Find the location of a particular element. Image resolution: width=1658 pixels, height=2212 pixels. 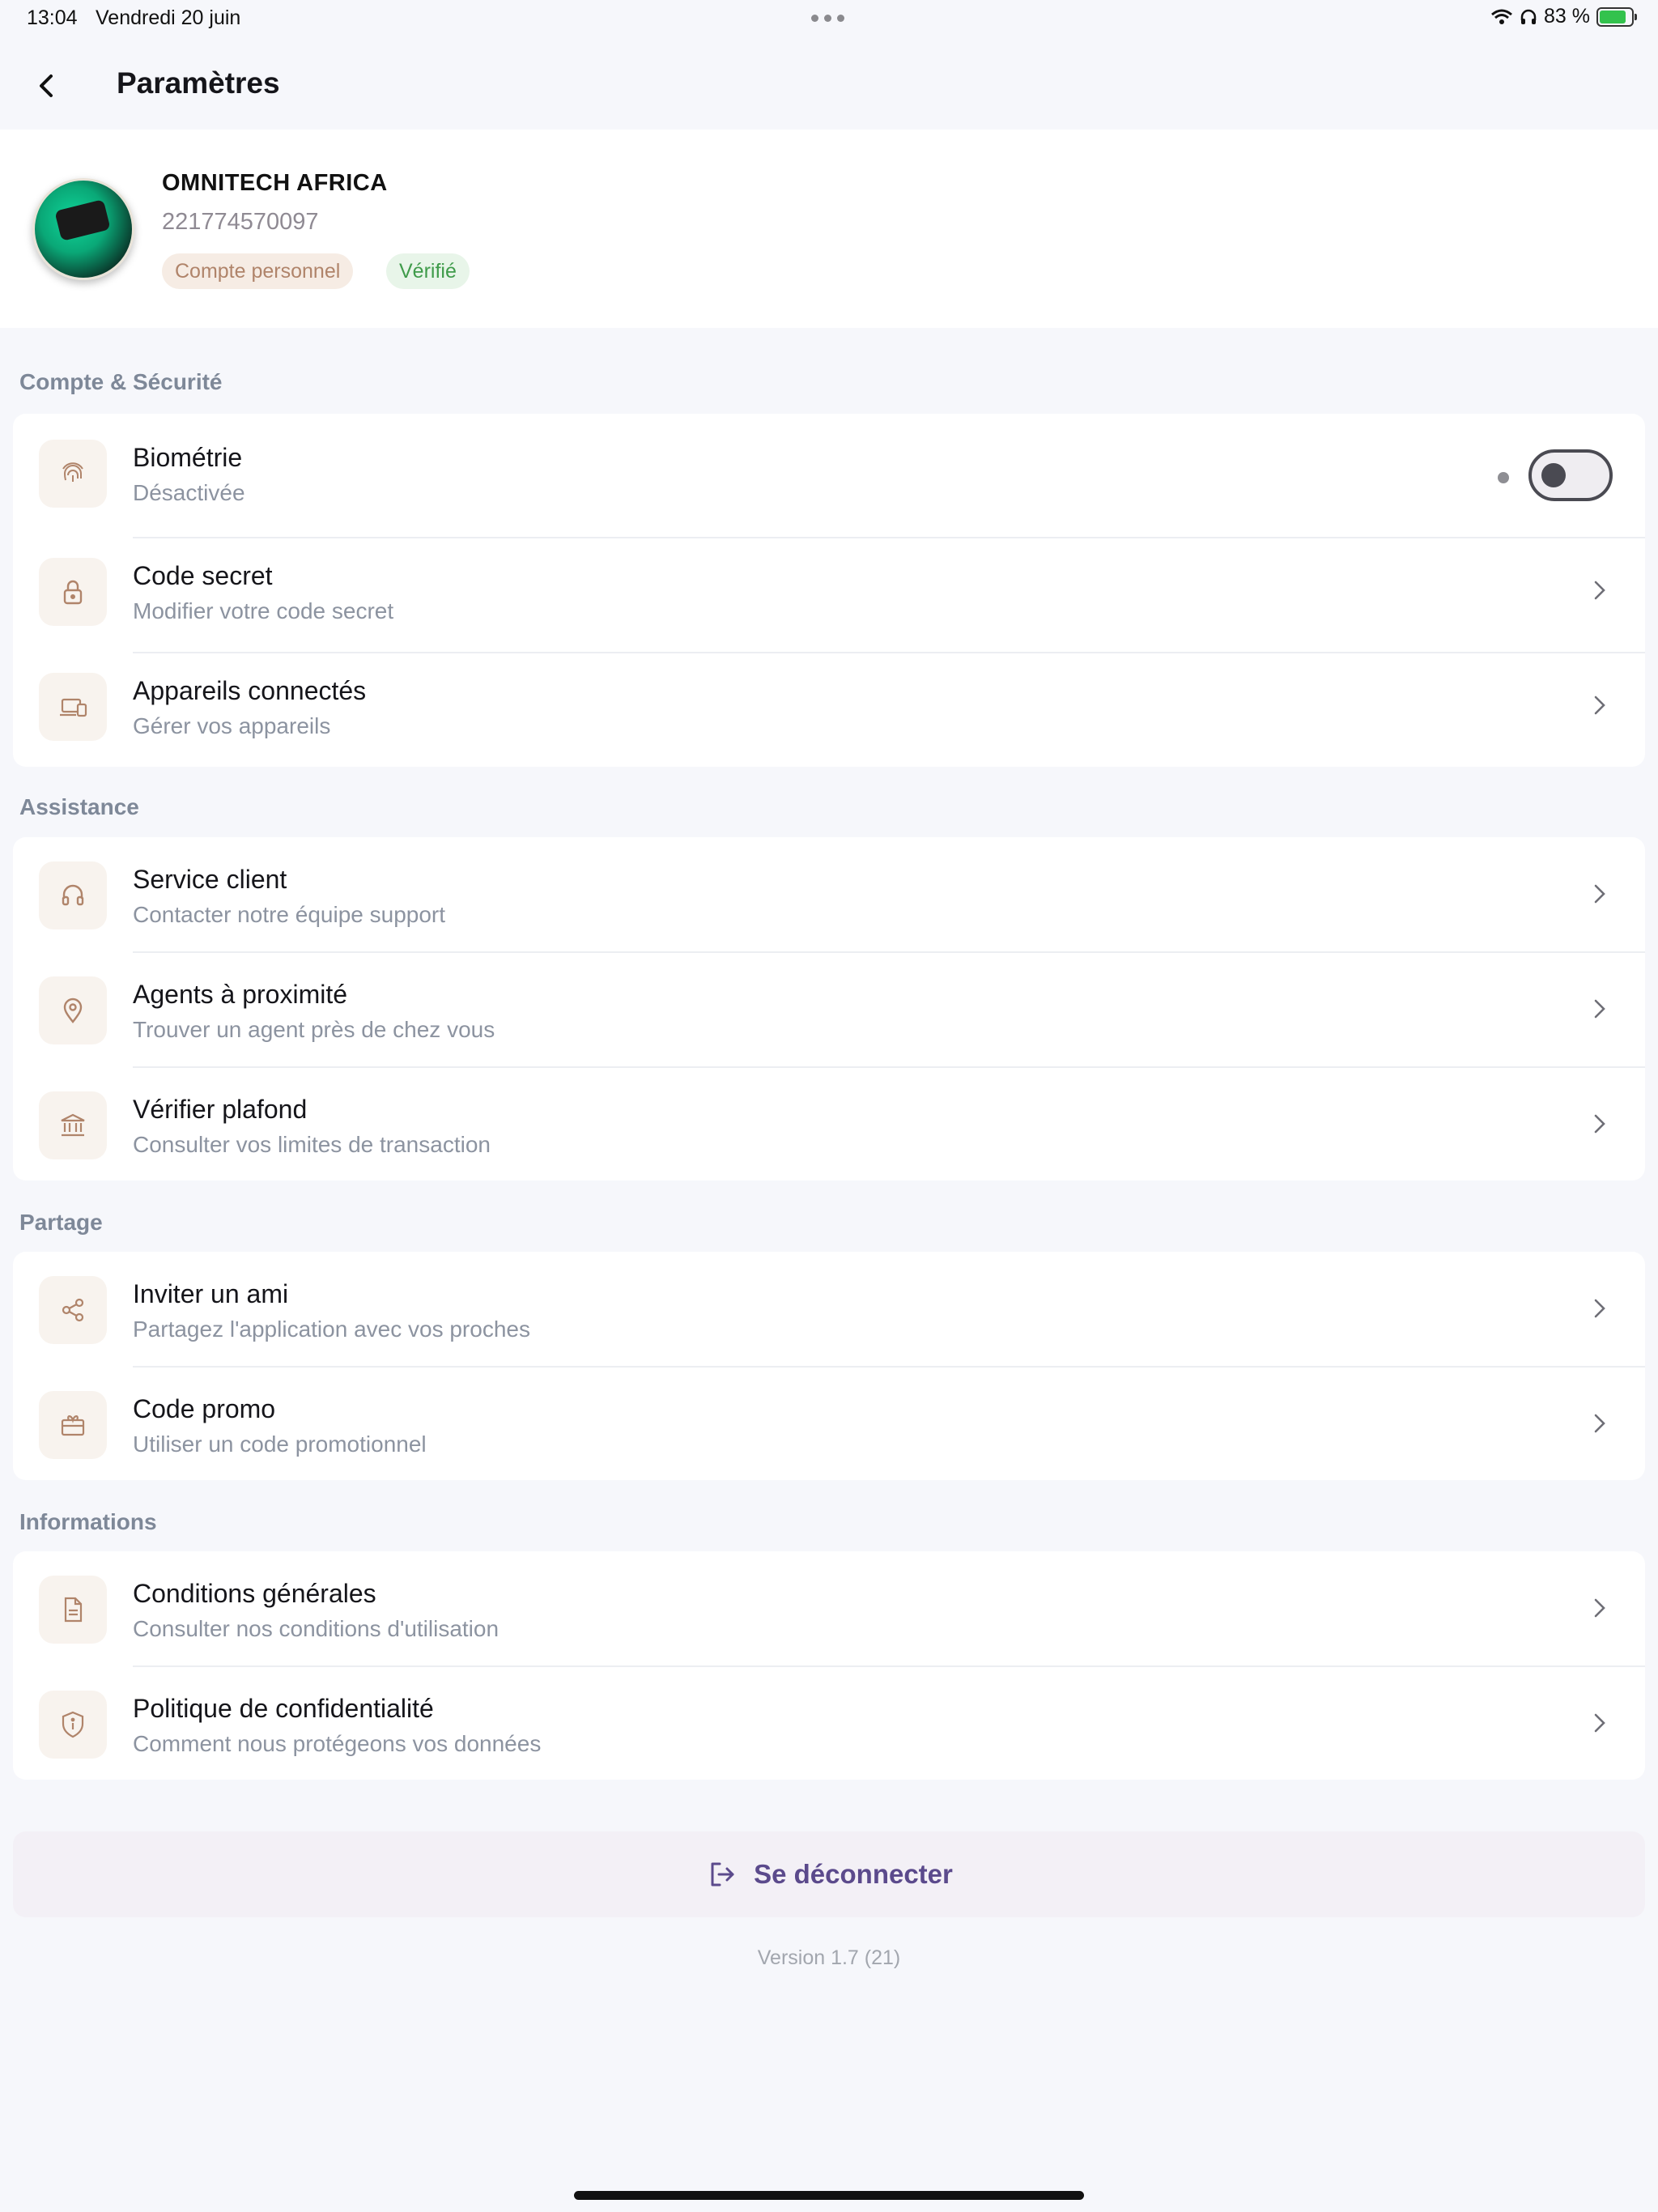

gift-icon is located at coordinates (73, 1425).